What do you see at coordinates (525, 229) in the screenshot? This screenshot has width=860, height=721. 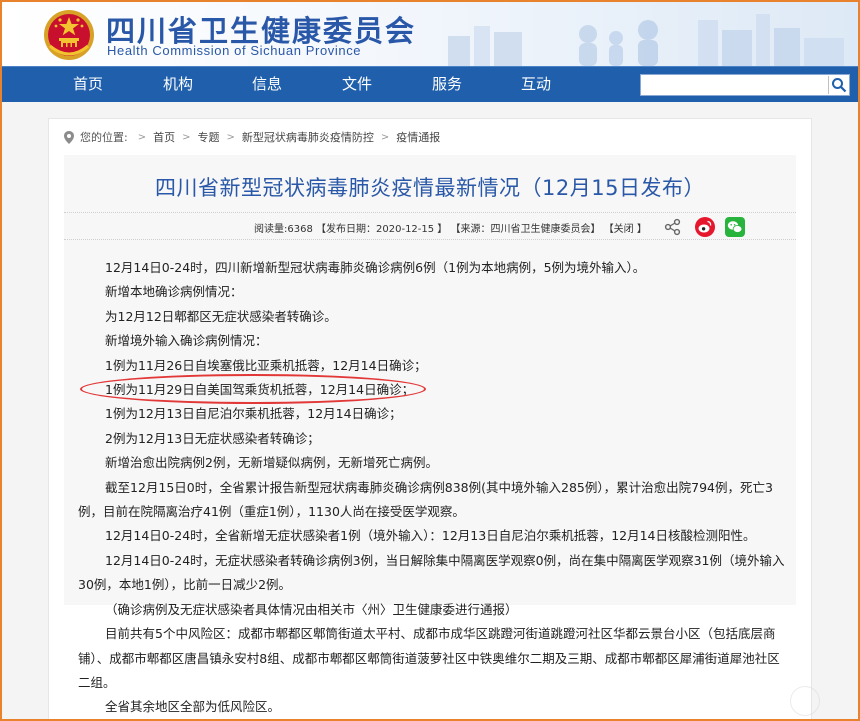 I see `article-source: 【来源：四川省卫生健康委员会】` at bounding box center [525, 229].